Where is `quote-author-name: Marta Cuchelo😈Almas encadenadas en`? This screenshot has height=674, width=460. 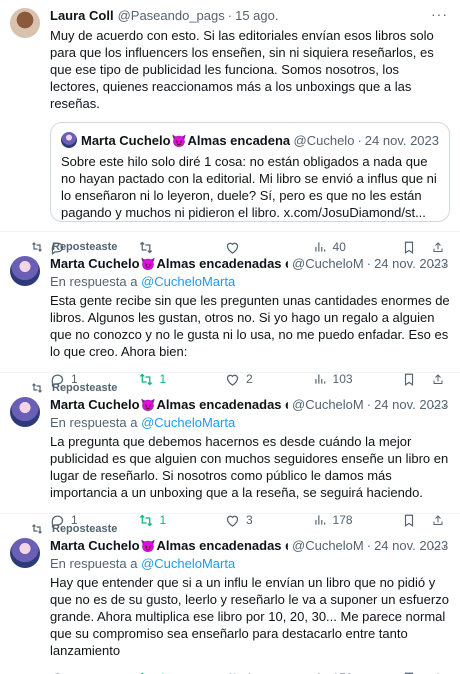
quote-author-name: Marta Cuchelo😈Almas encadenadas en is located at coordinates (185, 140).